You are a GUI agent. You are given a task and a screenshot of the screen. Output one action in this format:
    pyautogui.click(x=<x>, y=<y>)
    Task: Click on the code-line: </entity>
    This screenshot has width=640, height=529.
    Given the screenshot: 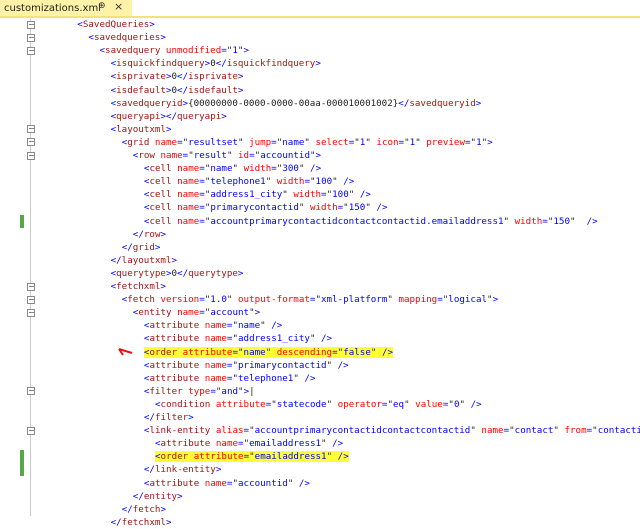 What is the action you would take?
    pyautogui.click(x=158, y=496)
    